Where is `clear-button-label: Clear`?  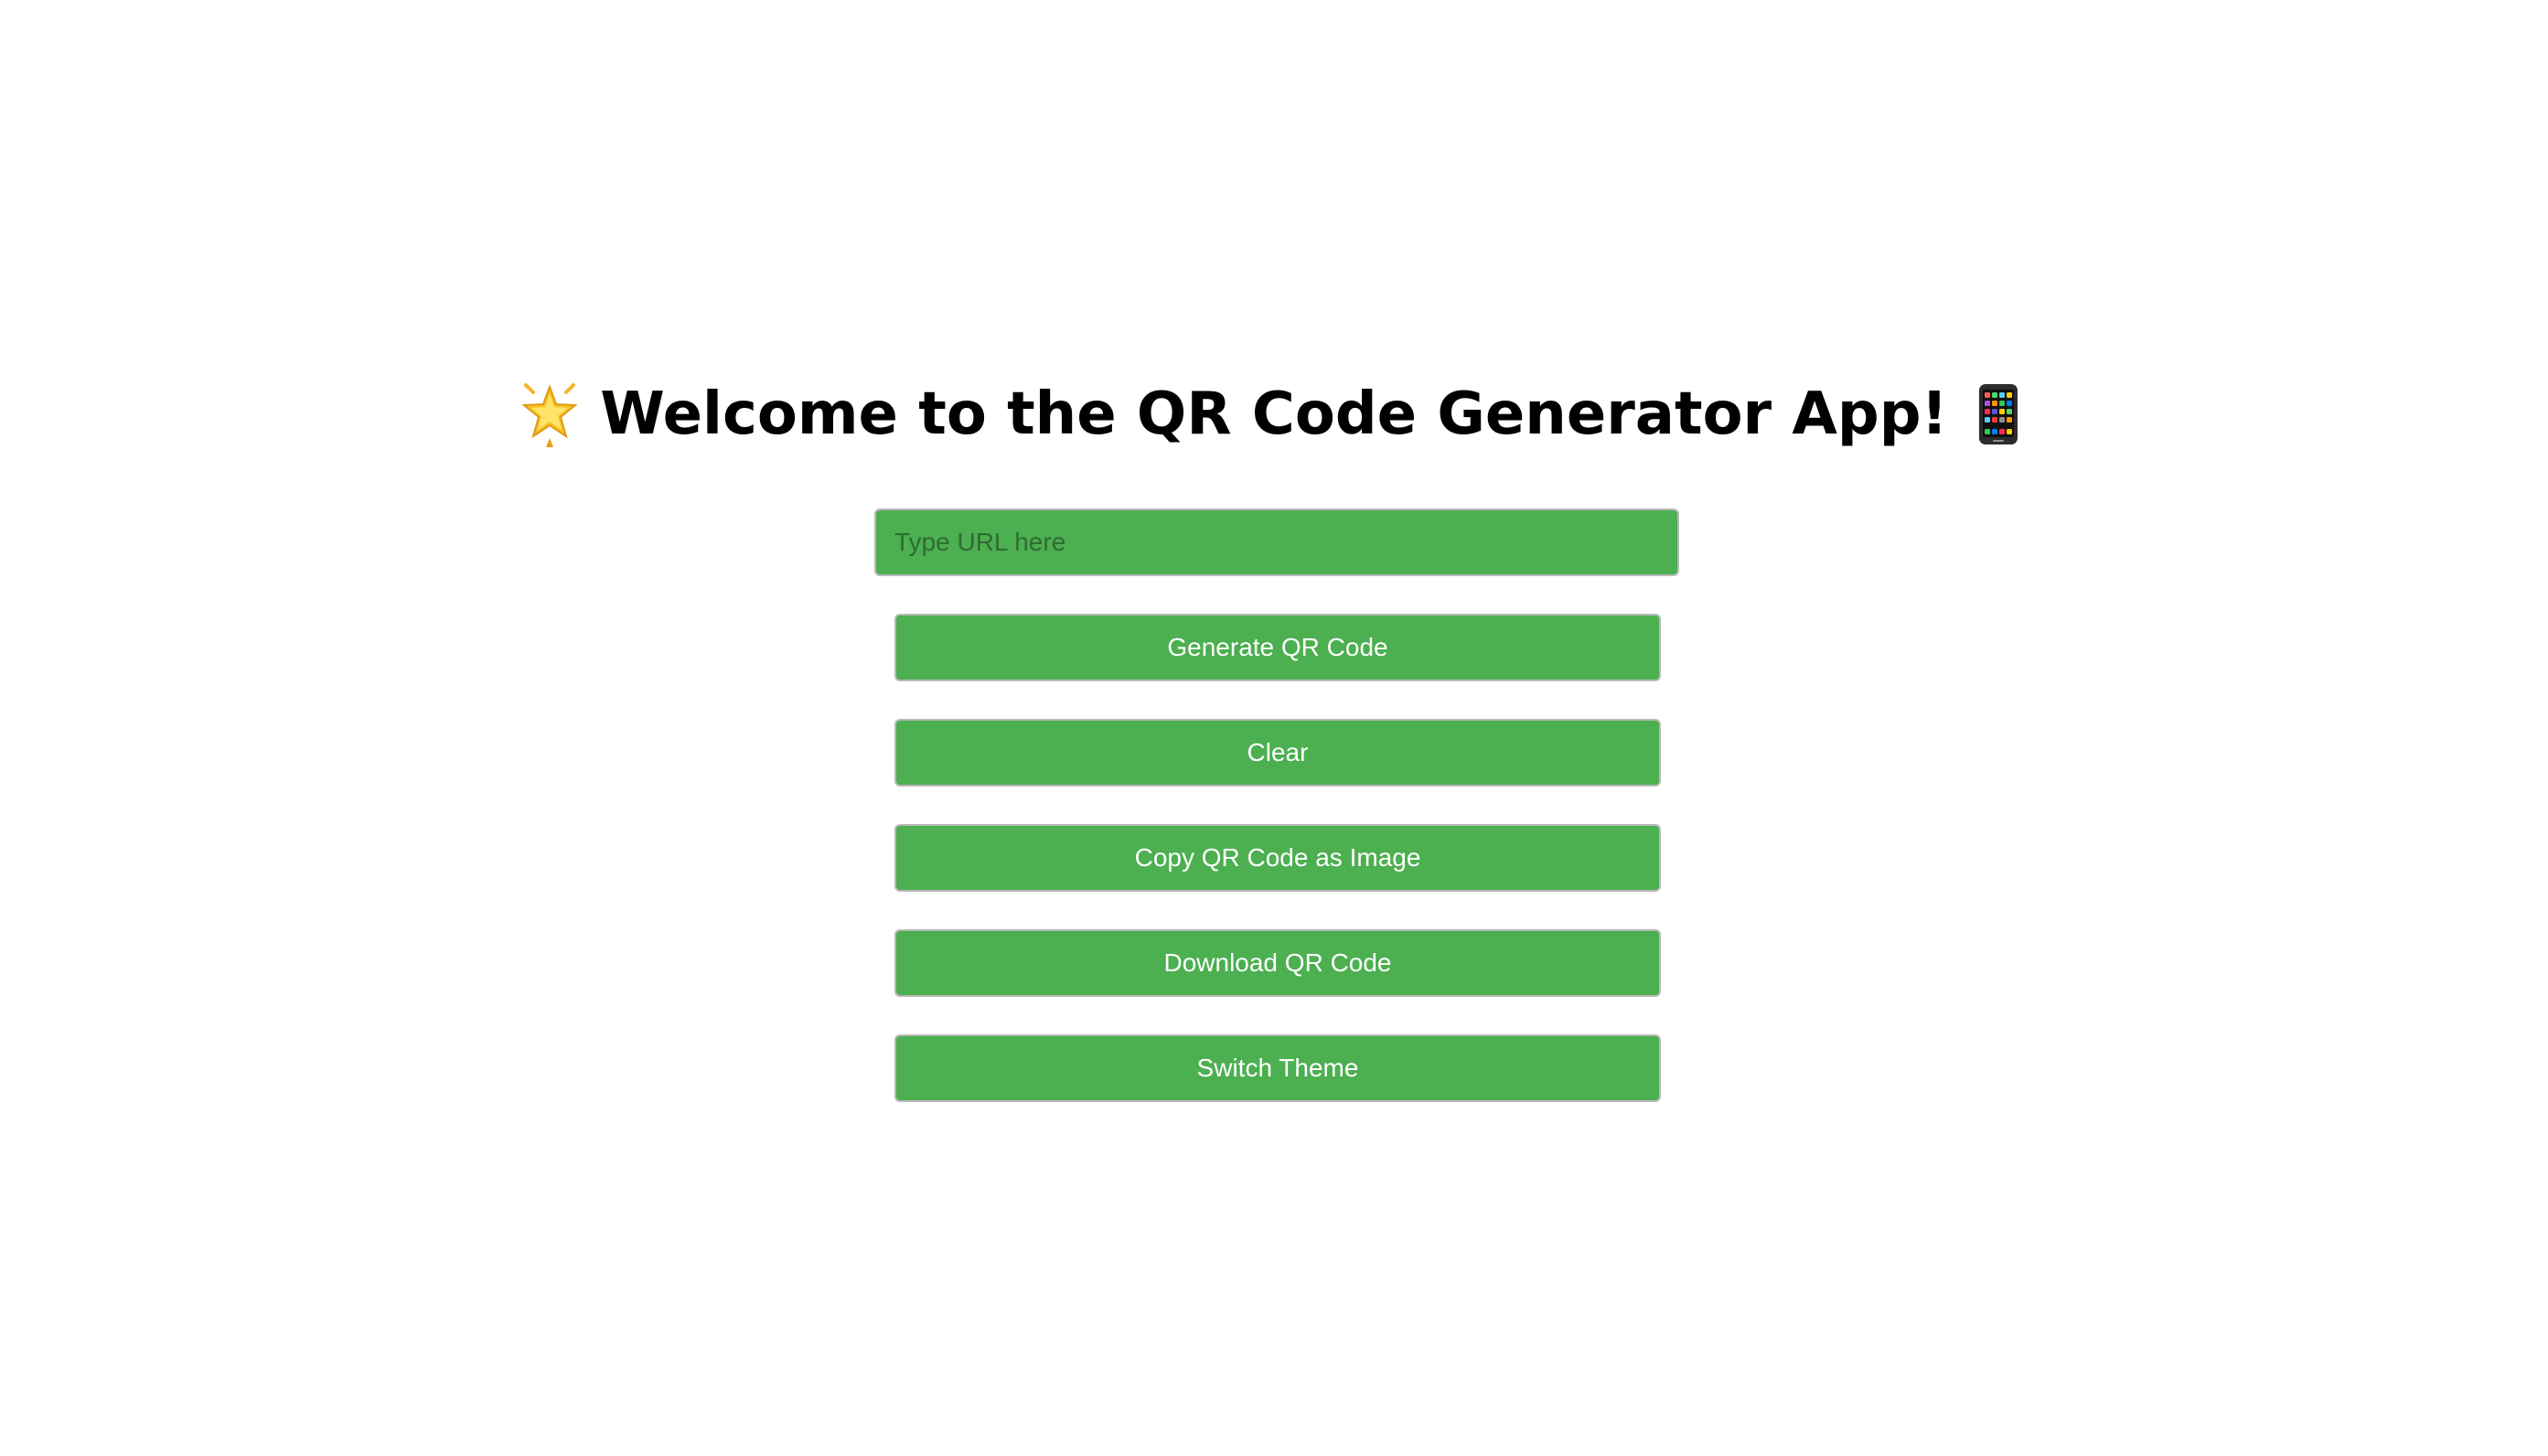
clear-button-label: Clear is located at coordinates (1278, 752).